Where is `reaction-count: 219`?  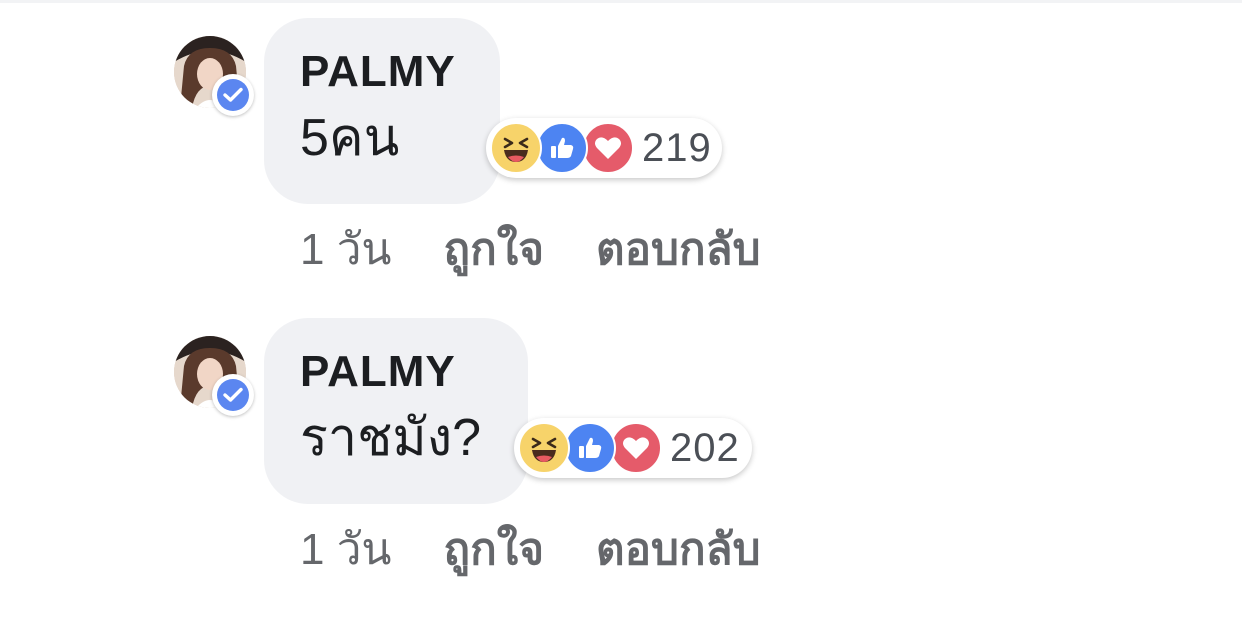 reaction-count: 219 is located at coordinates (677, 147).